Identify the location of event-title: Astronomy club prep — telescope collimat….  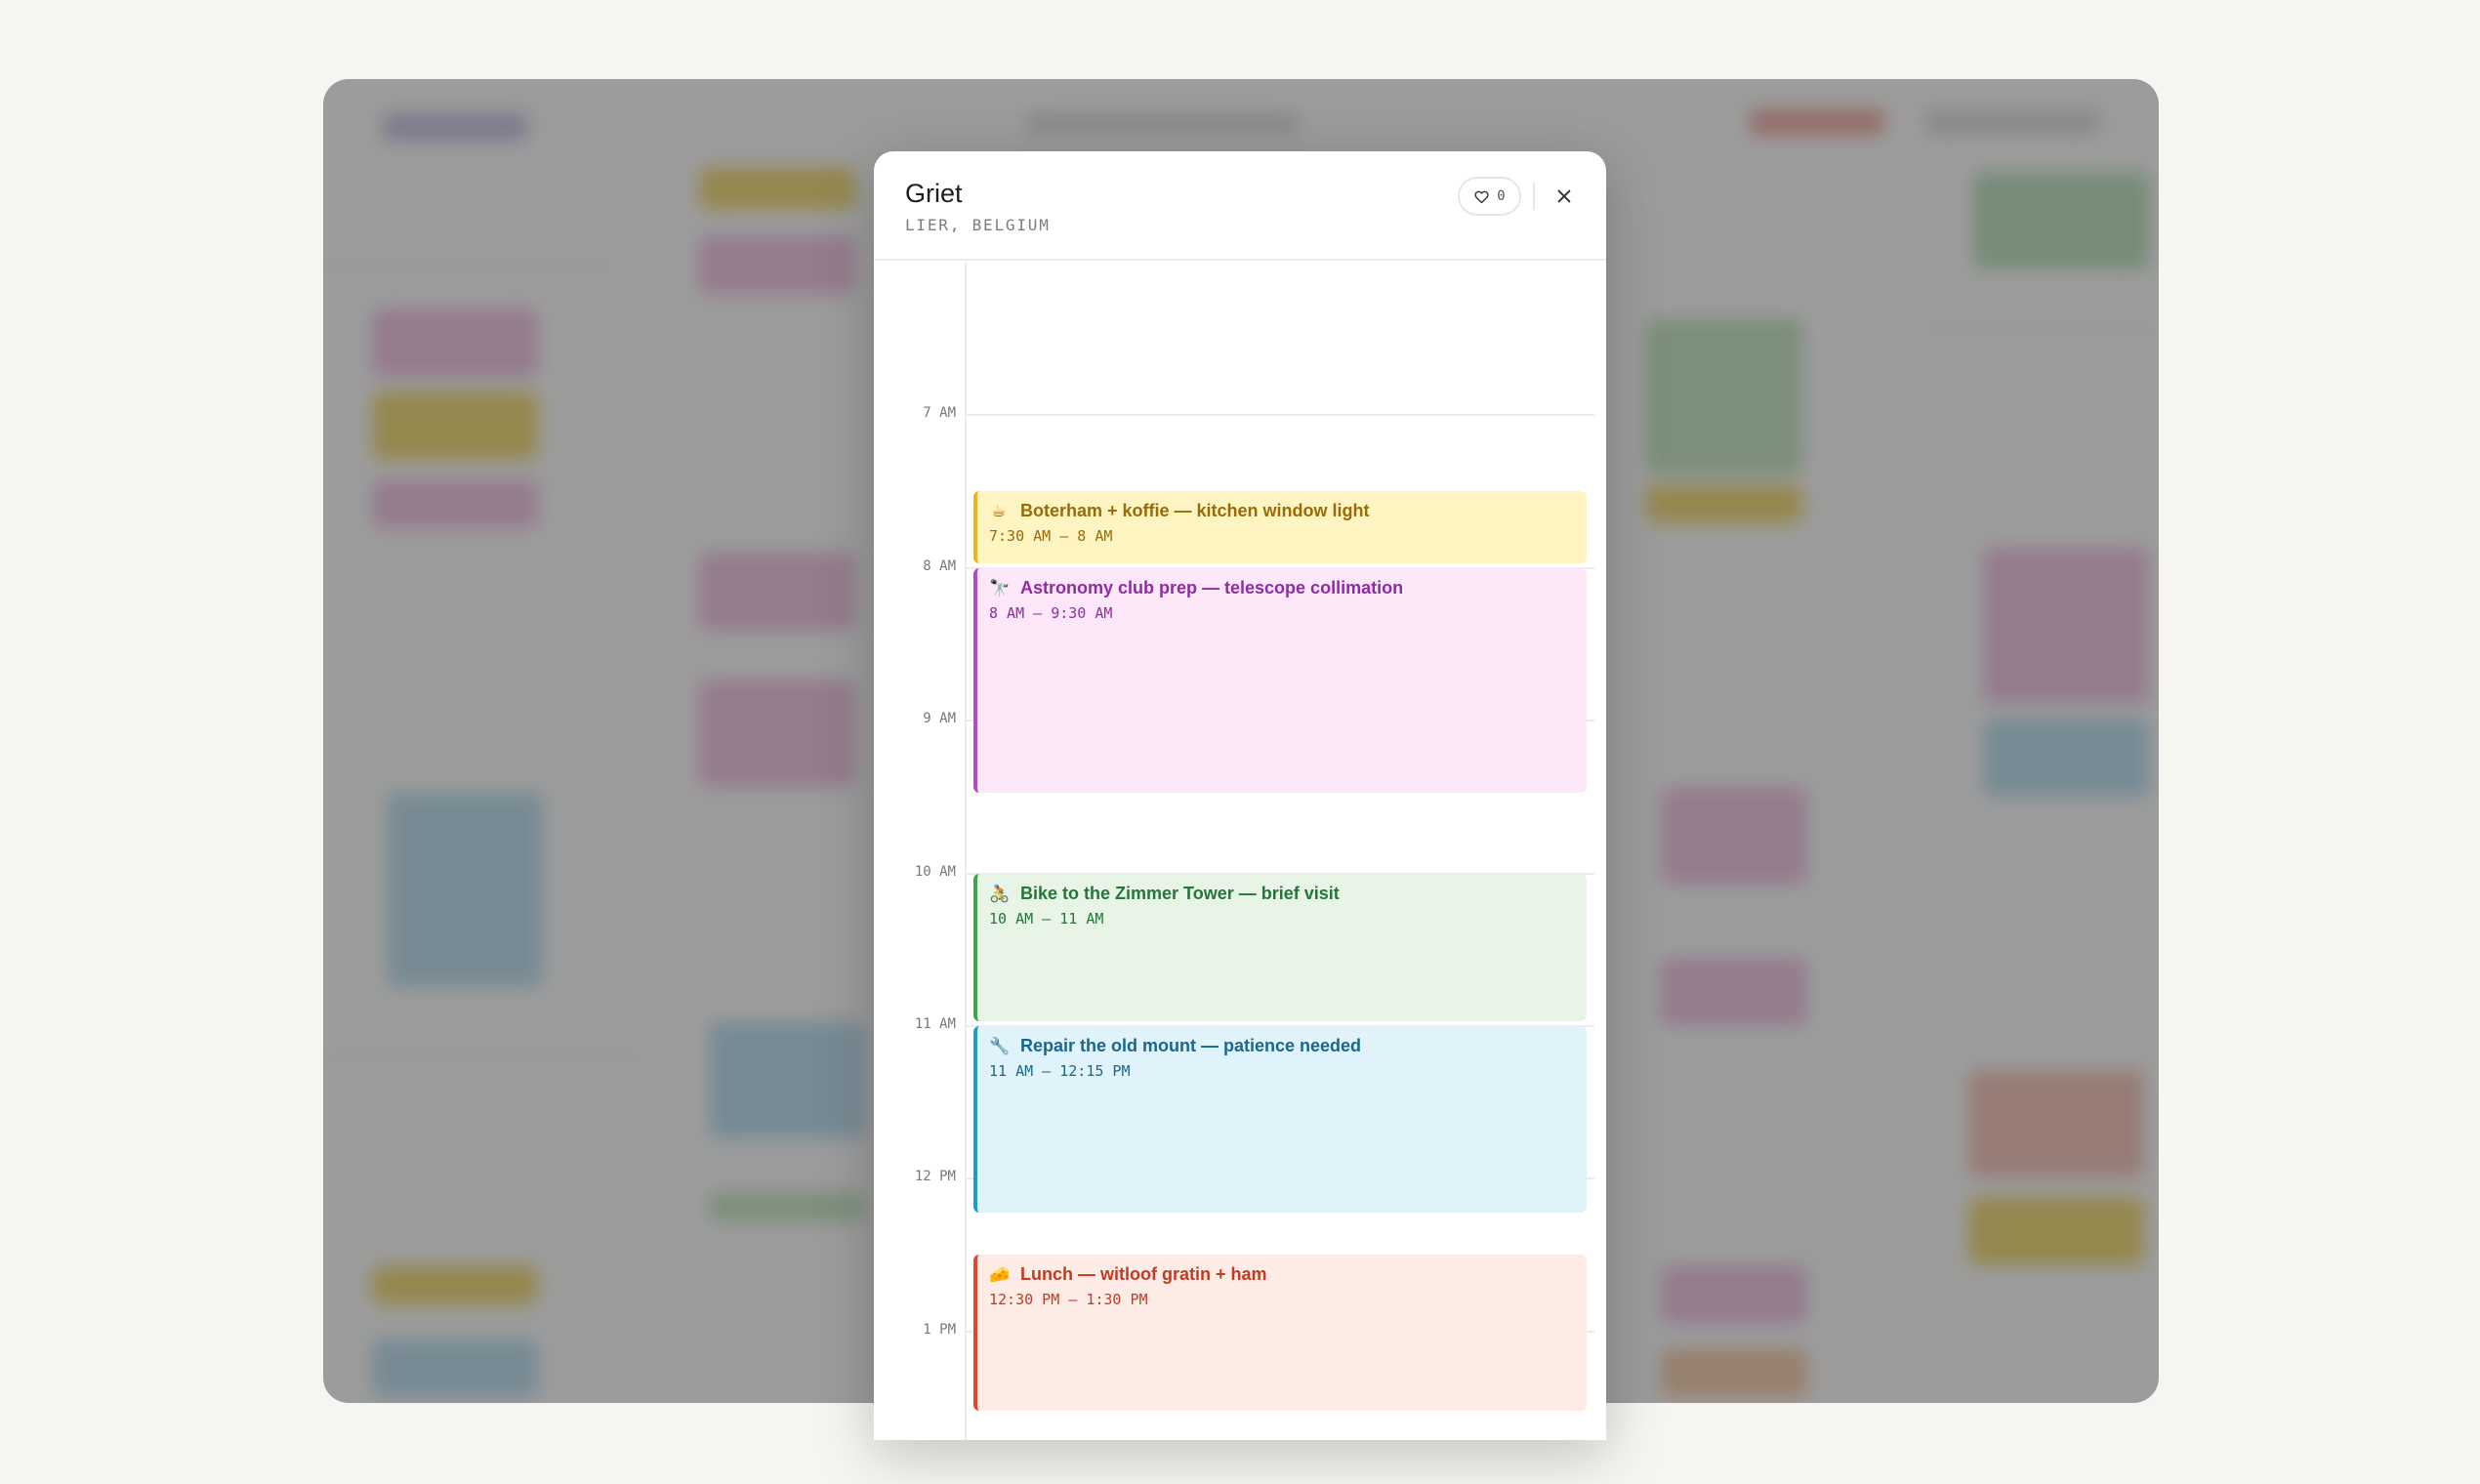
(1212, 588).